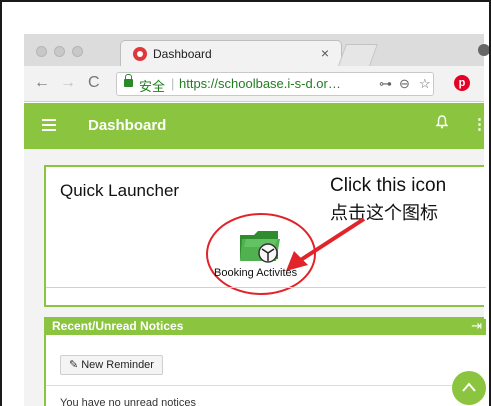  I want to click on new-reminder-label: New Reminder, so click(117, 365).